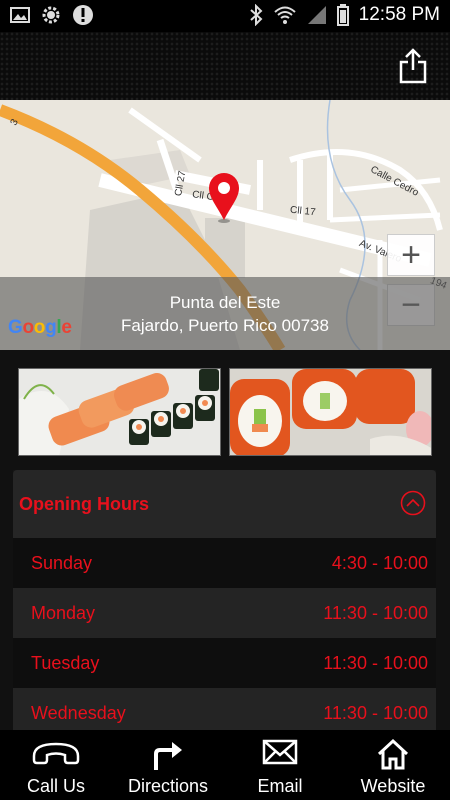 This screenshot has width=450, height=800. I want to click on bottom-navigation: Call Us Directions Email Website, so click(225, 765).